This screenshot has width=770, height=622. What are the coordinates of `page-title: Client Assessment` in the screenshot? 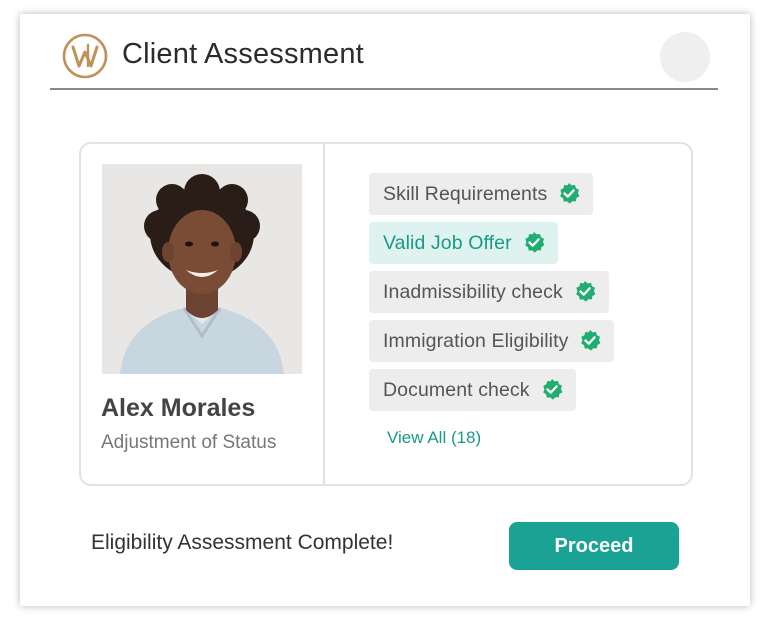 It's located at (243, 54).